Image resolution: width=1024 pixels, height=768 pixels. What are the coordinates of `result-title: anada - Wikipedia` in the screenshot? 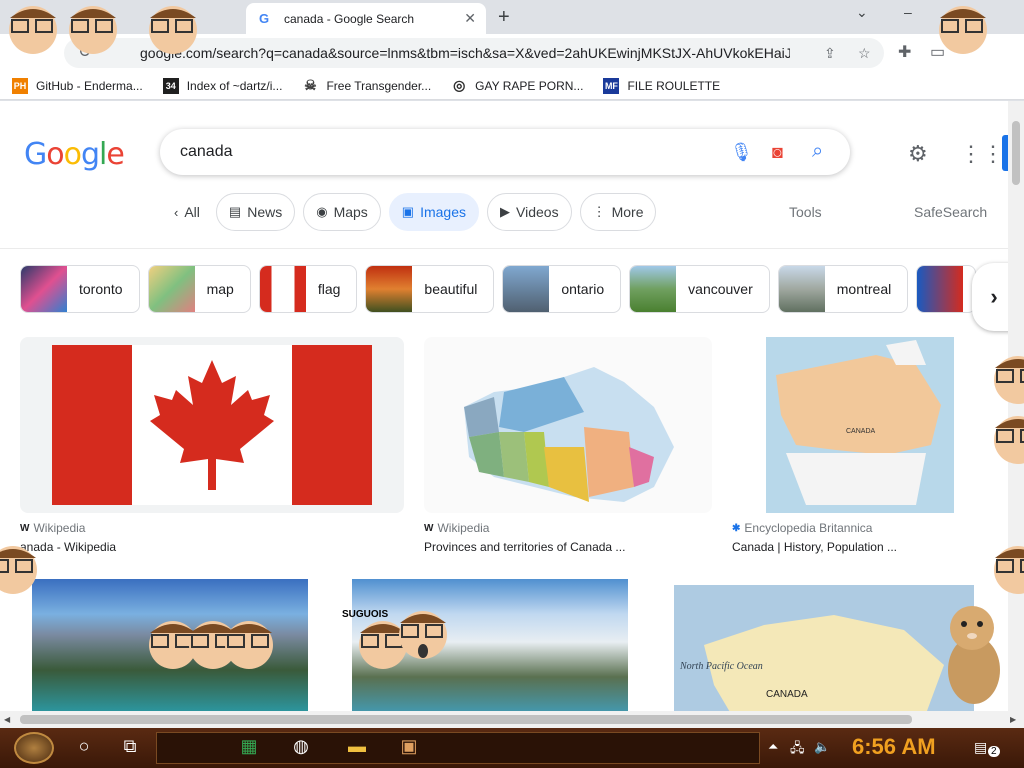 It's located at (212, 547).